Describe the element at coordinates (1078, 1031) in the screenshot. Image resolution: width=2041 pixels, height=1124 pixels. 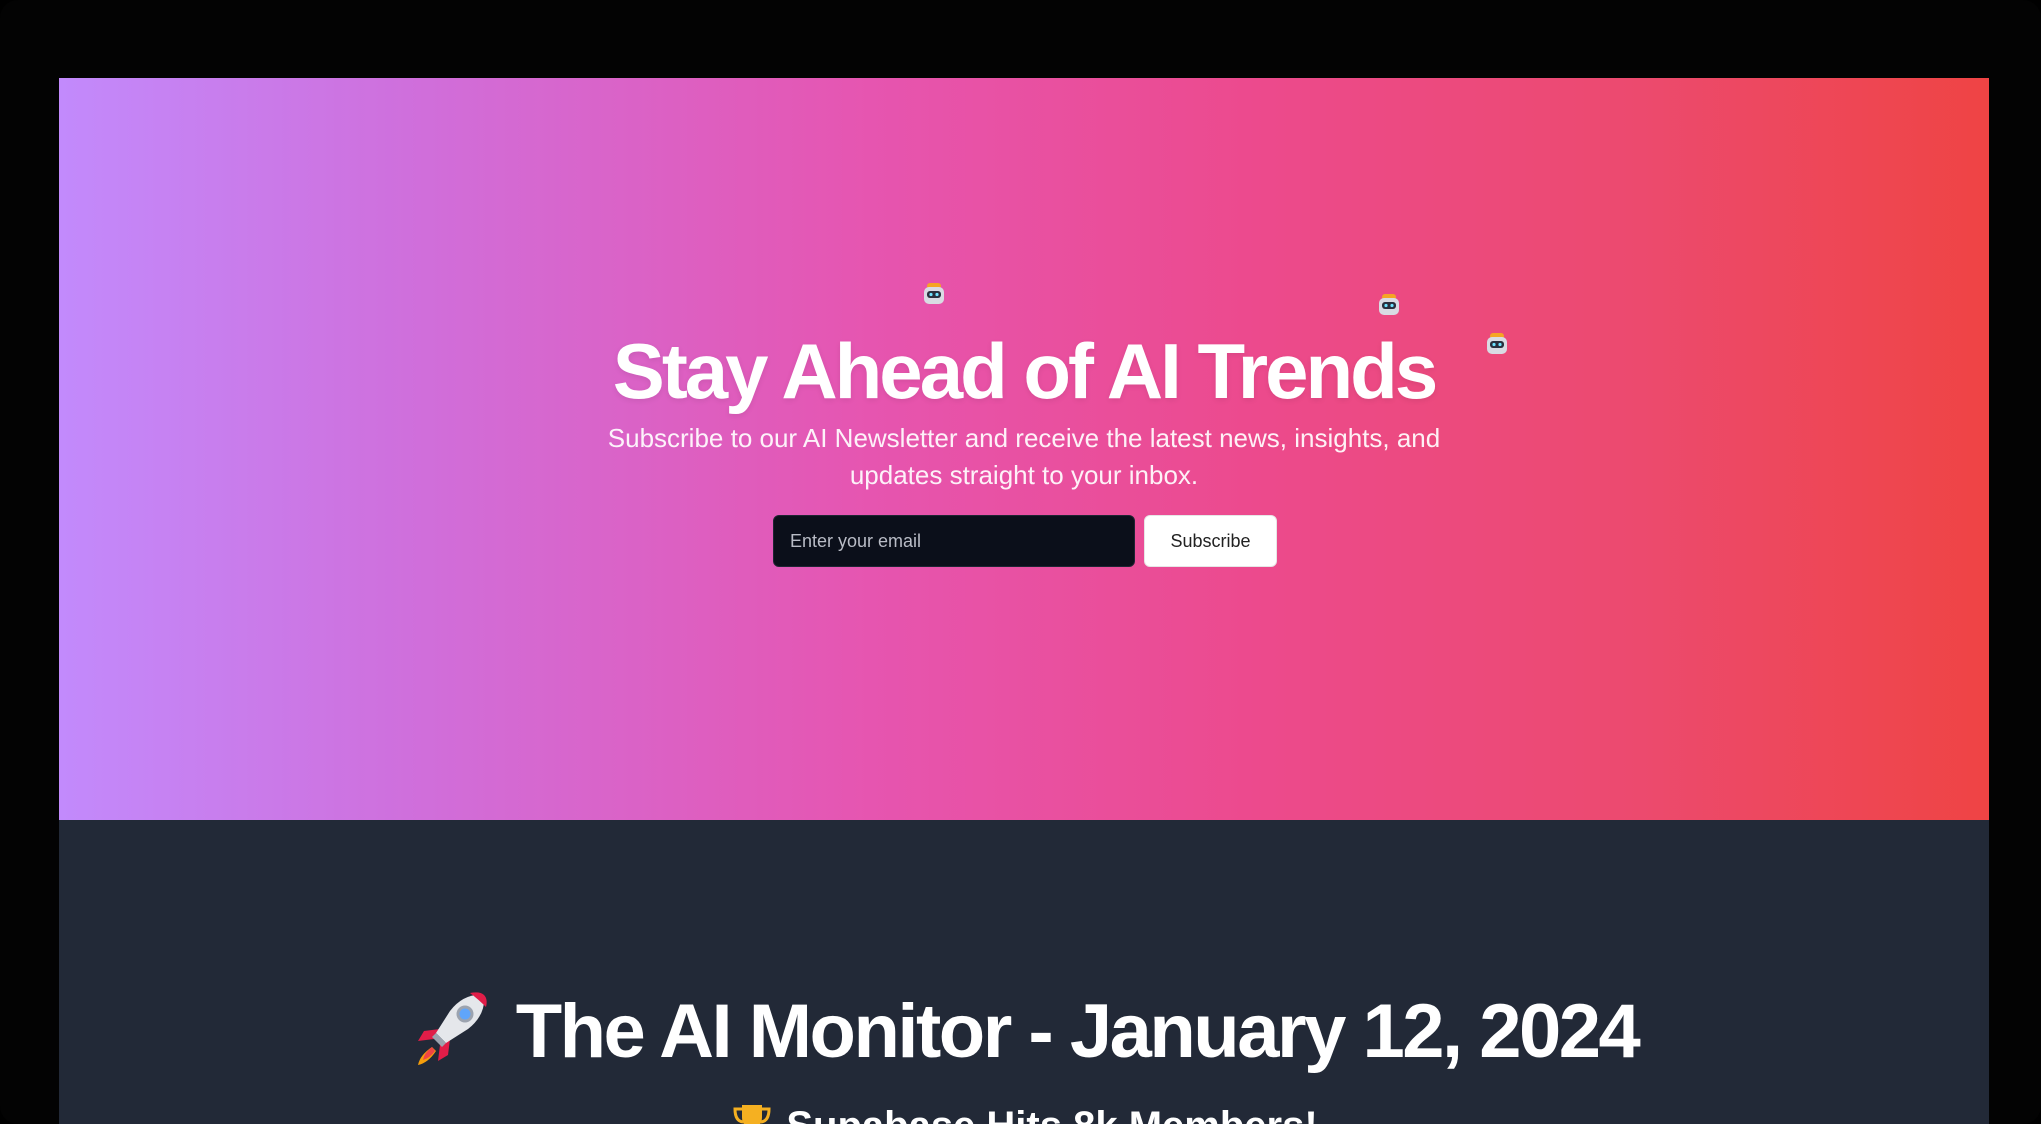
I see `issue-title-text: The AI Monitor - January 12, 2024` at that location.